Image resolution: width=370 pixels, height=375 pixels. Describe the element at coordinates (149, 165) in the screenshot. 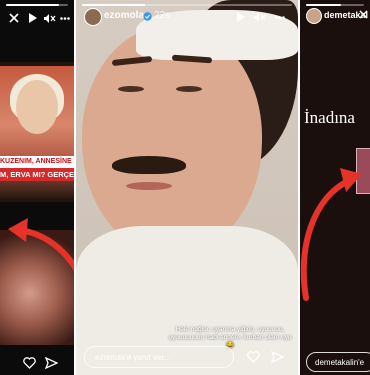

I see `drawn-mustache` at that location.